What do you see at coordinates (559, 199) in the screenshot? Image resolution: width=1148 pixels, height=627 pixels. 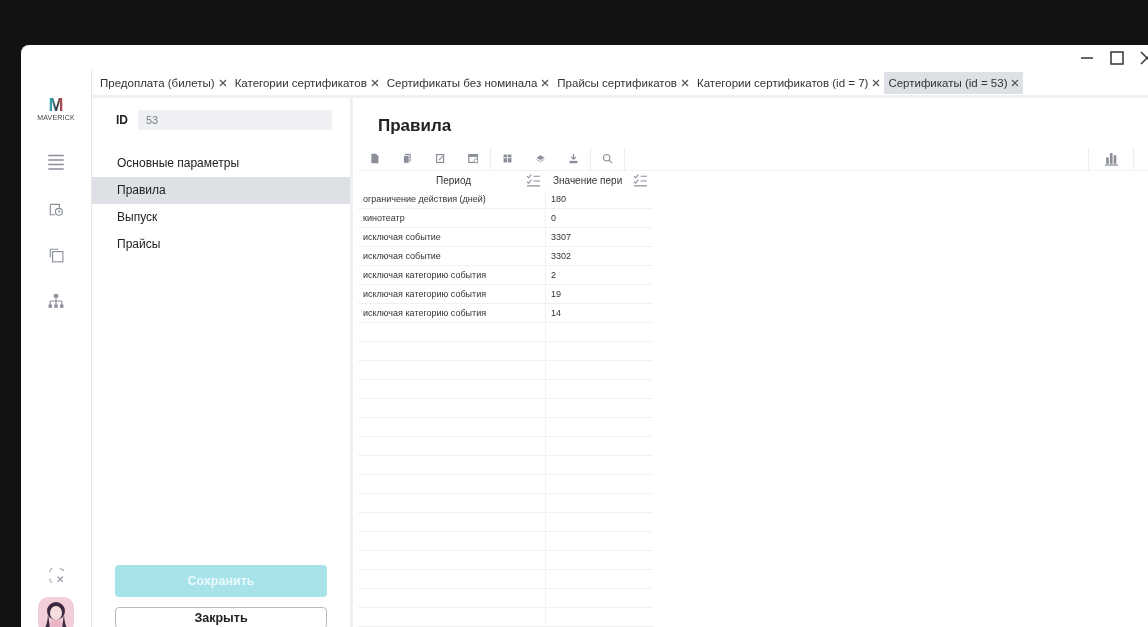 I see `table-cell-text: 180` at bounding box center [559, 199].